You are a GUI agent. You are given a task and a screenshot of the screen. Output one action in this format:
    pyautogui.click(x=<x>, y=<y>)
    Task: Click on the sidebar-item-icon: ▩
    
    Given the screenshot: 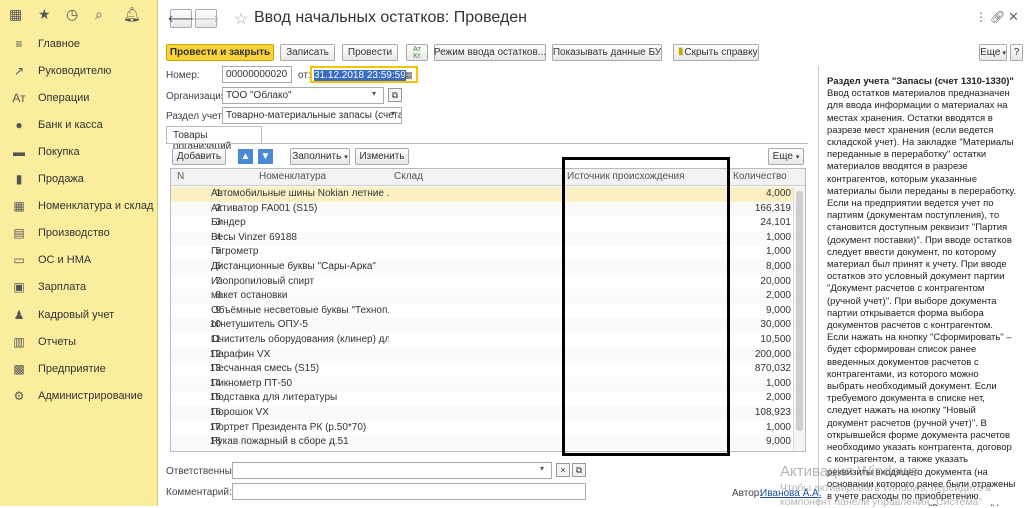 What is the action you would take?
    pyautogui.click(x=19, y=368)
    